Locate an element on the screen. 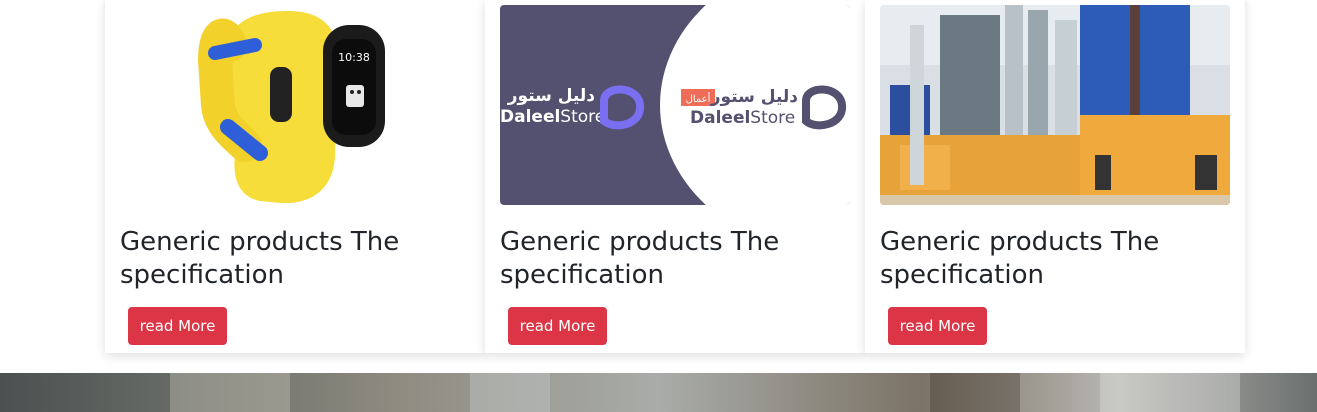 The width and height of the screenshot is (1317, 412). product-image-fitness-tracker: 10:38 is located at coordinates (295, 105).